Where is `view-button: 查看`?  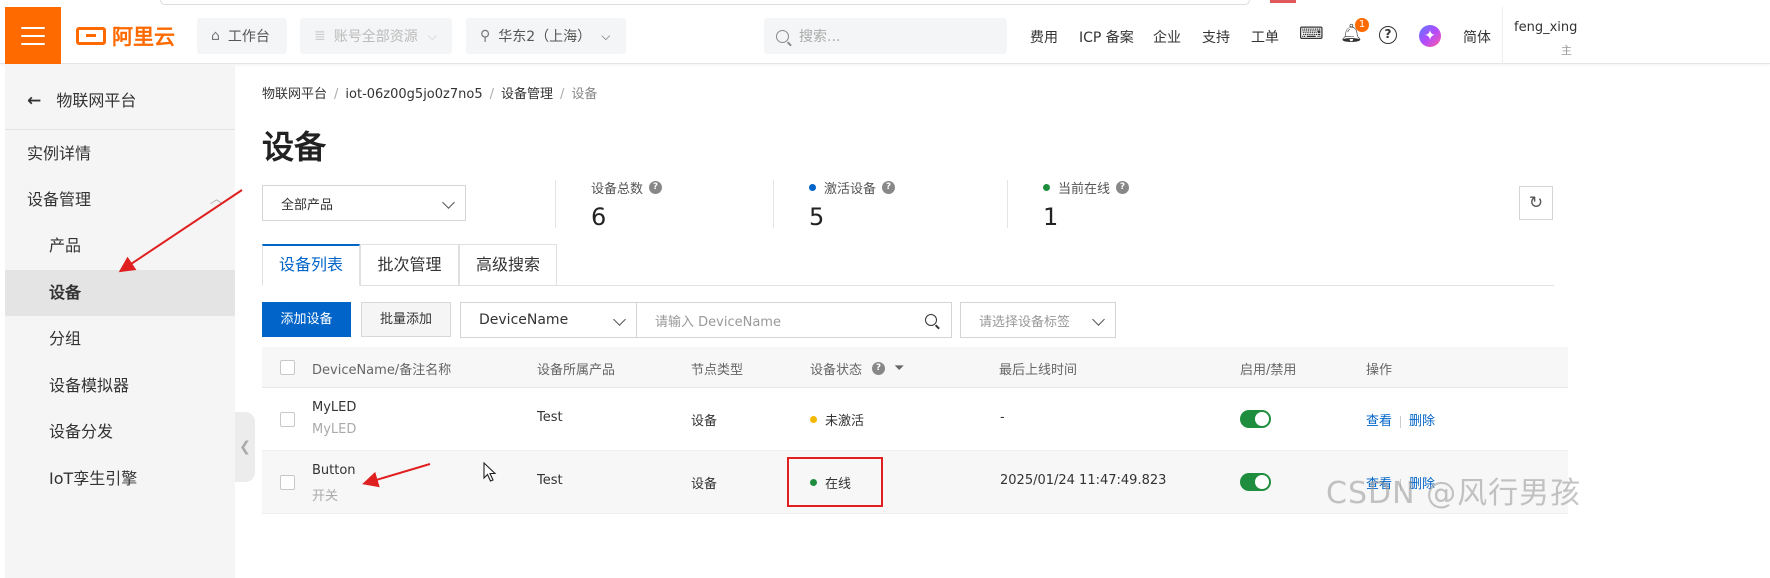 view-button: 查看 is located at coordinates (1379, 421).